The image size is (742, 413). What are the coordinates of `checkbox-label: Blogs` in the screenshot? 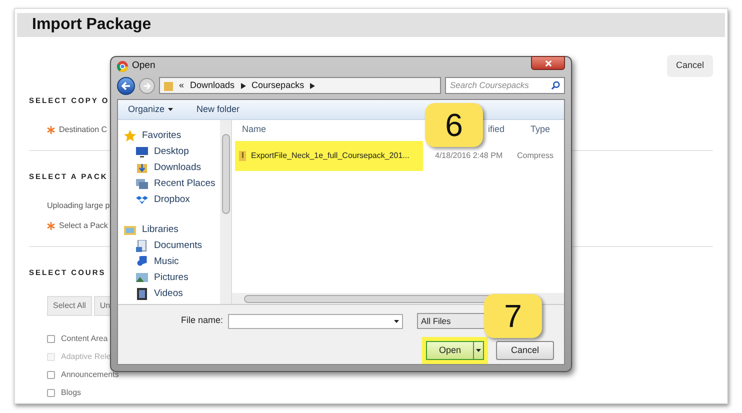 It's located at (71, 393).